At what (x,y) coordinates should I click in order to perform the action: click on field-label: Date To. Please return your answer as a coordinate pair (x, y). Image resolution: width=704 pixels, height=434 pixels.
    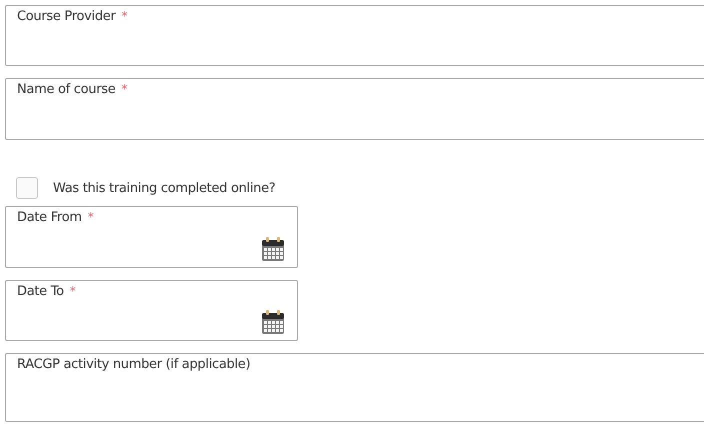
    Looking at the image, I should click on (40, 291).